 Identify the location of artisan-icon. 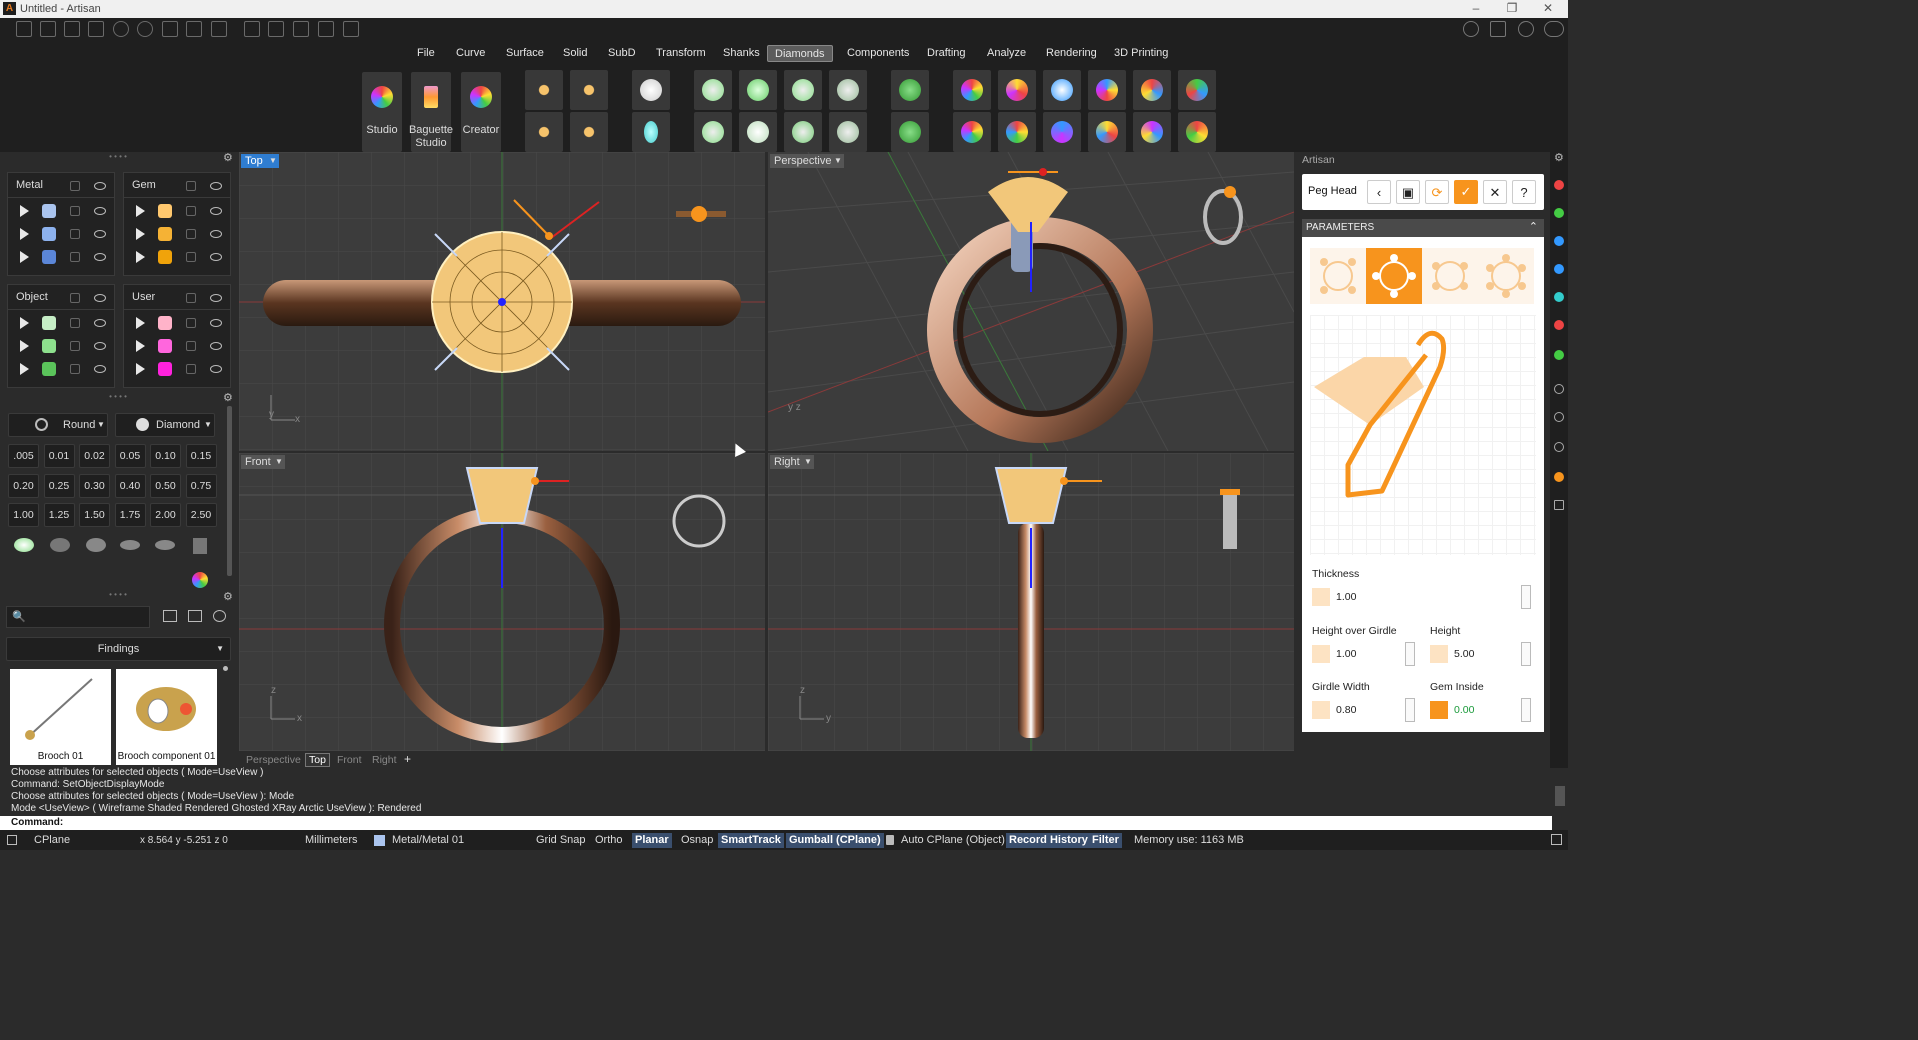
(1559, 477).